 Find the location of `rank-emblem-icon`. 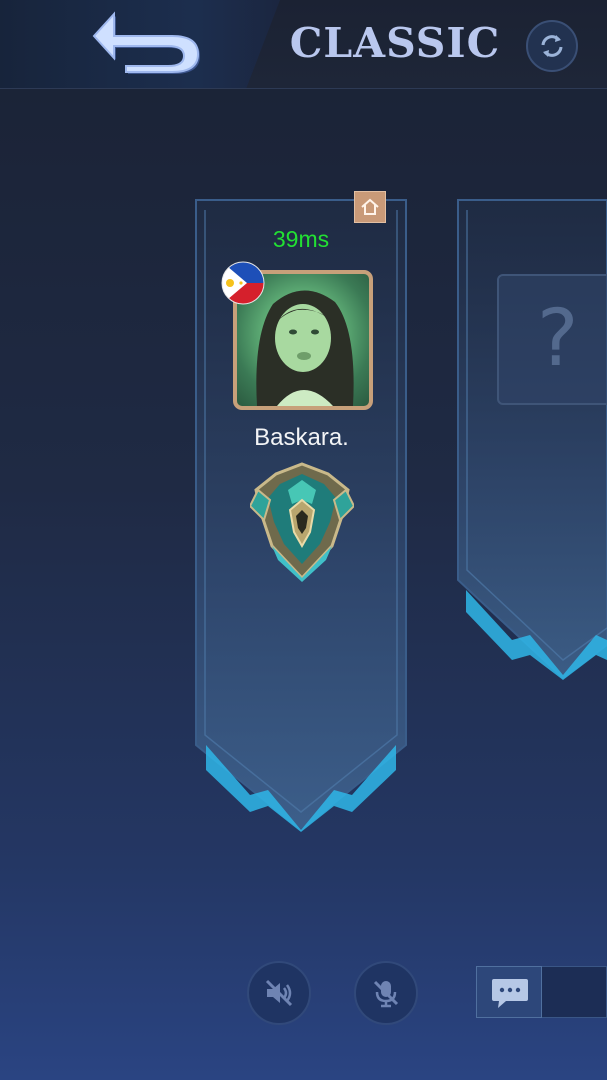

rank-emblem-icon is located at coordinates (302, 522).